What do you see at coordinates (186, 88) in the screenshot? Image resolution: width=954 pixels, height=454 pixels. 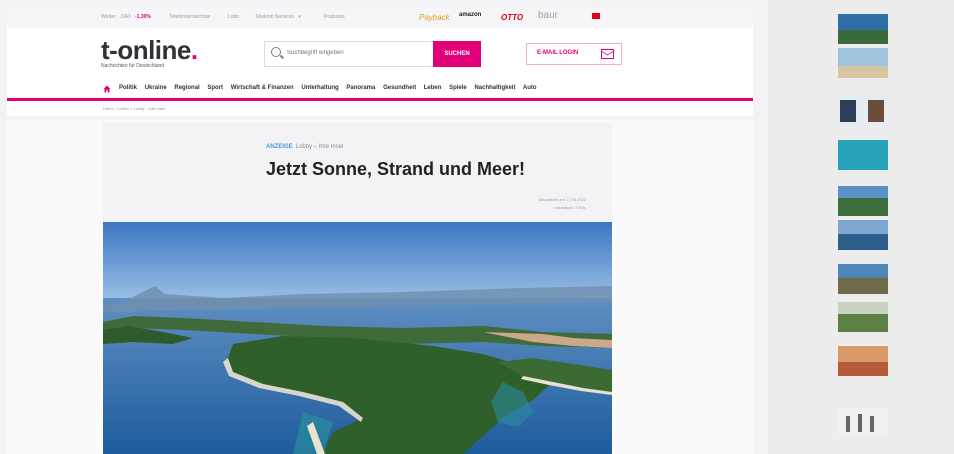 I see `nav-item-regional: Regional` at bounding box center [186, 88].